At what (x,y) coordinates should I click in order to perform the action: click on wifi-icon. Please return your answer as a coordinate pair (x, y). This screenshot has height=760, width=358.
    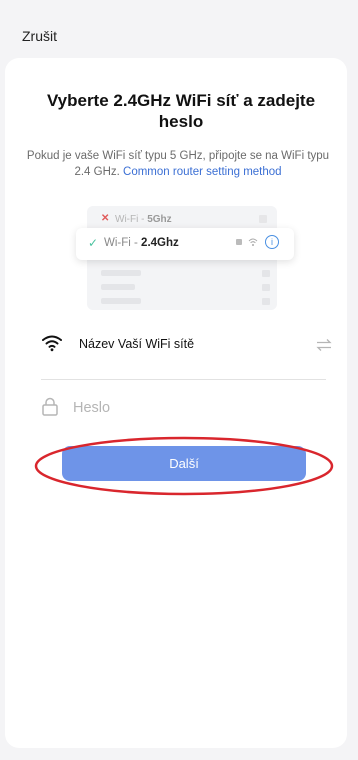
    Looking at the image, I should click on (52, 343).